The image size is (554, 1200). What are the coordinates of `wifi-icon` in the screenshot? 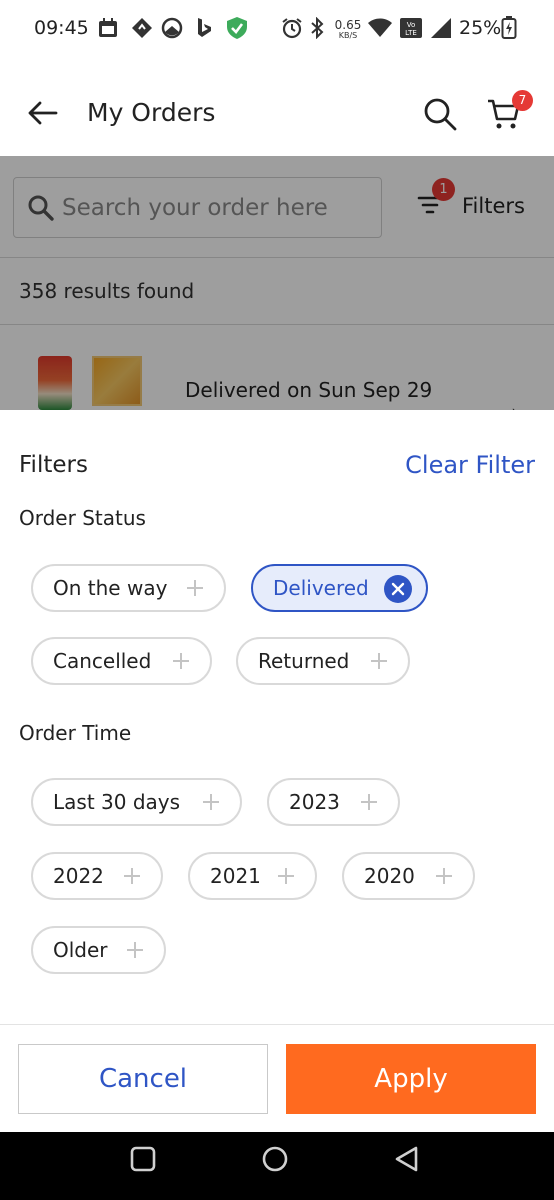 It's located at (380, 28).